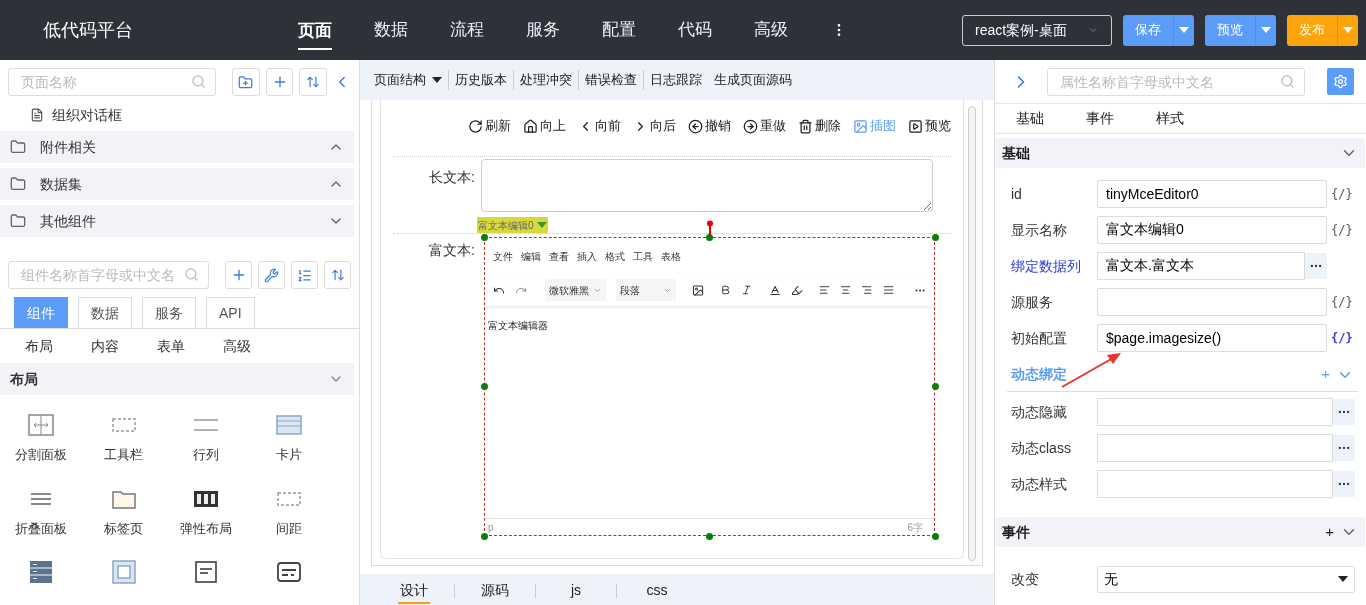 Image resolution: width=1366 pixels, height=605 pixels. I want to click on align-justify-icon, so click(888, 290).